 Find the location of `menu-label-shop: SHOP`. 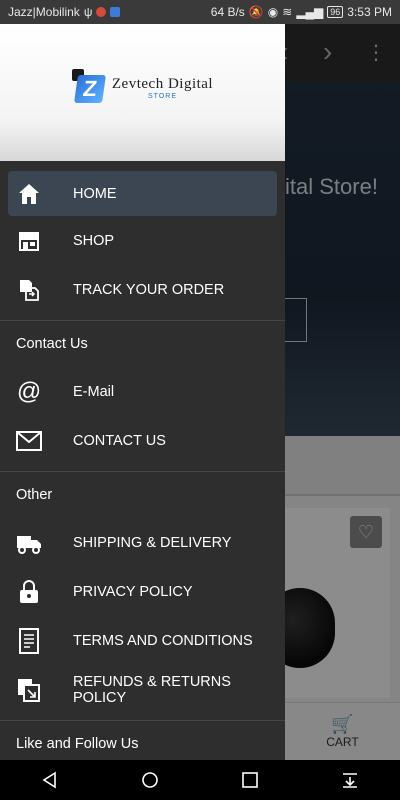

menu-label-shop: SHOP is located at coordinates (94, 240).